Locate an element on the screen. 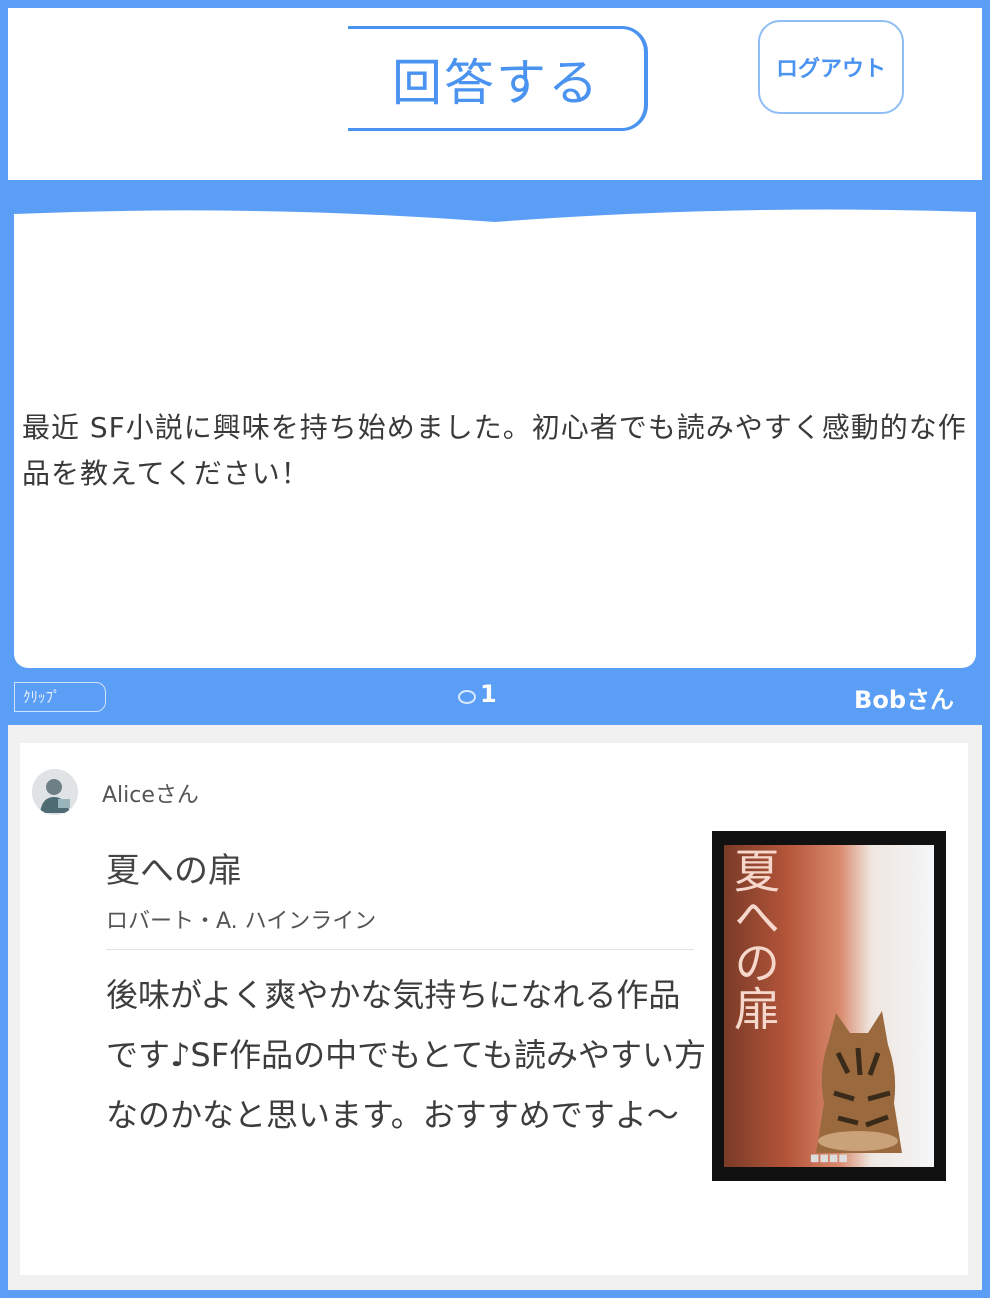 This screenshot has height=1298, width=990. answer-count: 1 is located at coordinates (477, 694).